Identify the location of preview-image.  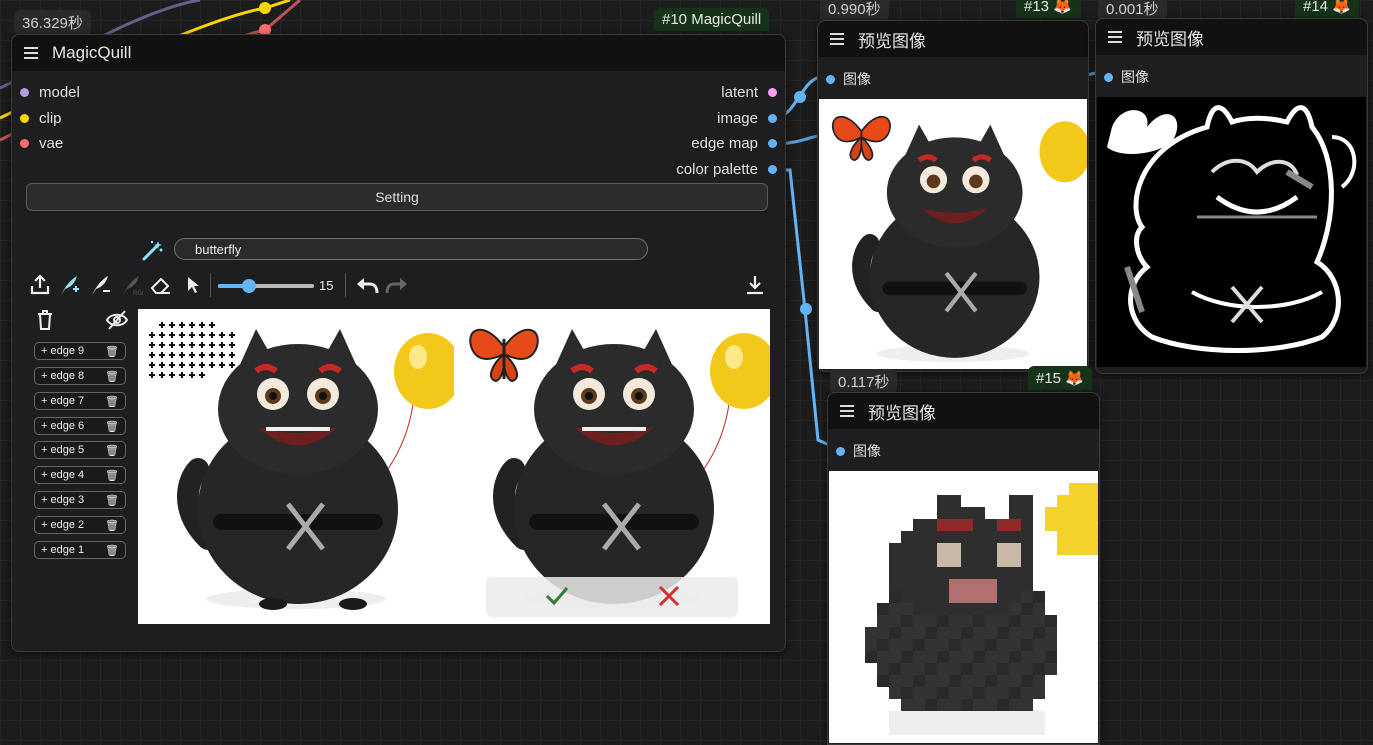
(953, 234).